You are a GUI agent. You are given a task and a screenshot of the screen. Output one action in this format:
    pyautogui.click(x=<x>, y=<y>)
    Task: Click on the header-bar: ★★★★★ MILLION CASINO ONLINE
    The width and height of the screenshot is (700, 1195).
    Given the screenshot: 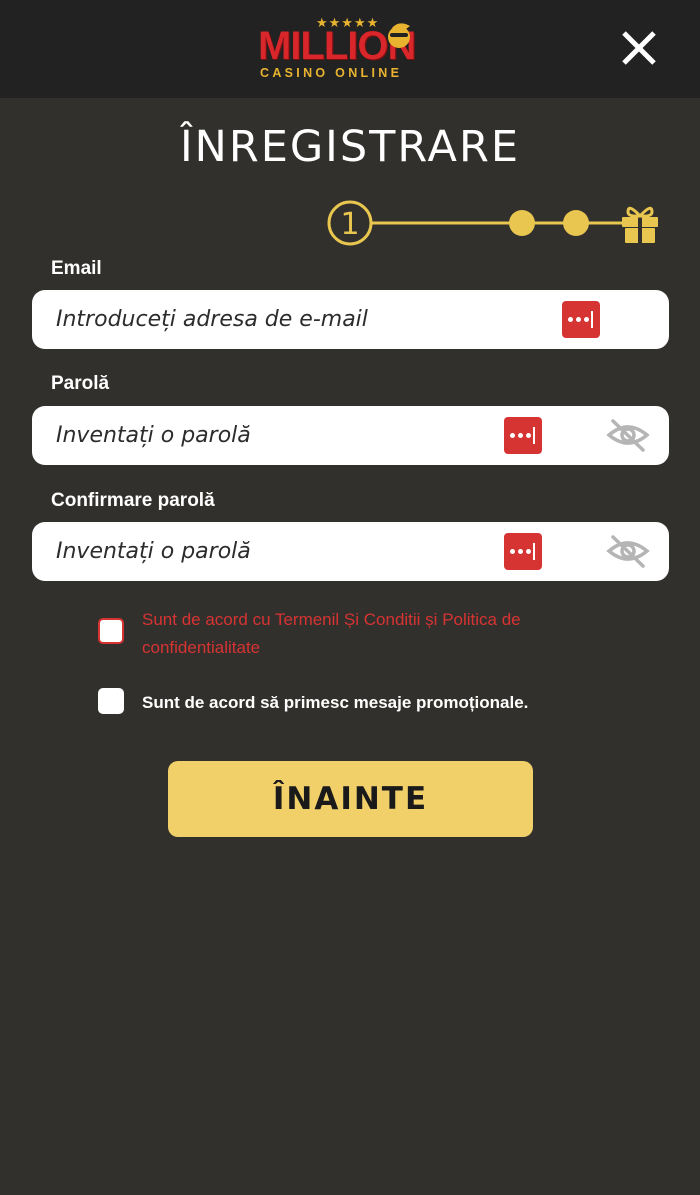 What is the action you would take?
    pyautogui.click(x=350, y=49)
    